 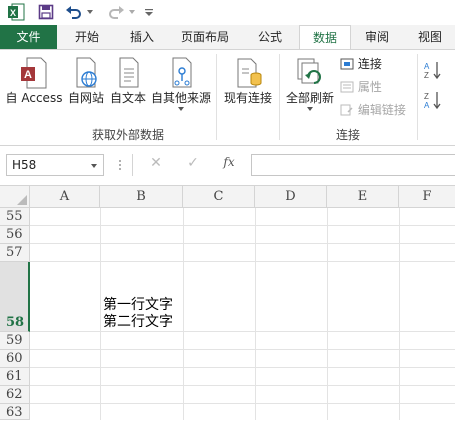 I want to click on existing-connections-icon, so click(x=249, y=73).